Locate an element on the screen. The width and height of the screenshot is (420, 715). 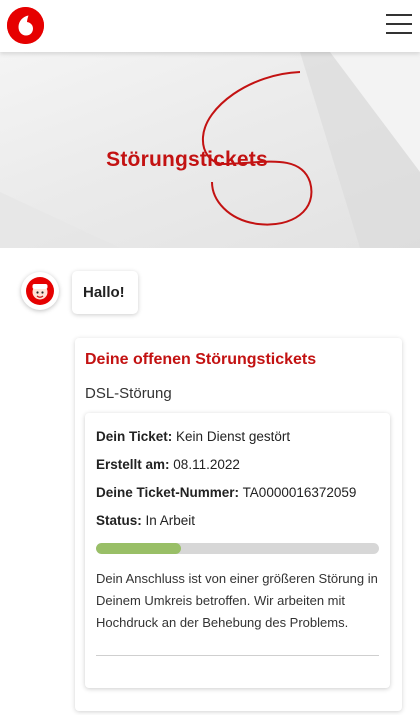
created-value: 08.11.2022 is located at coordinates (206, 464).